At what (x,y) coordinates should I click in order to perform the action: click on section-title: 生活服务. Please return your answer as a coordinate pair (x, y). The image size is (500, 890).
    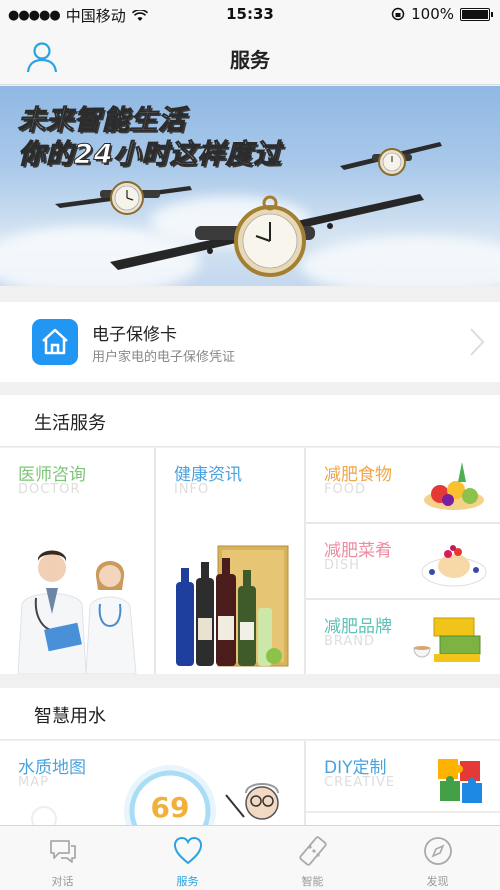
    Looking at the image, I should click on (70, 423).